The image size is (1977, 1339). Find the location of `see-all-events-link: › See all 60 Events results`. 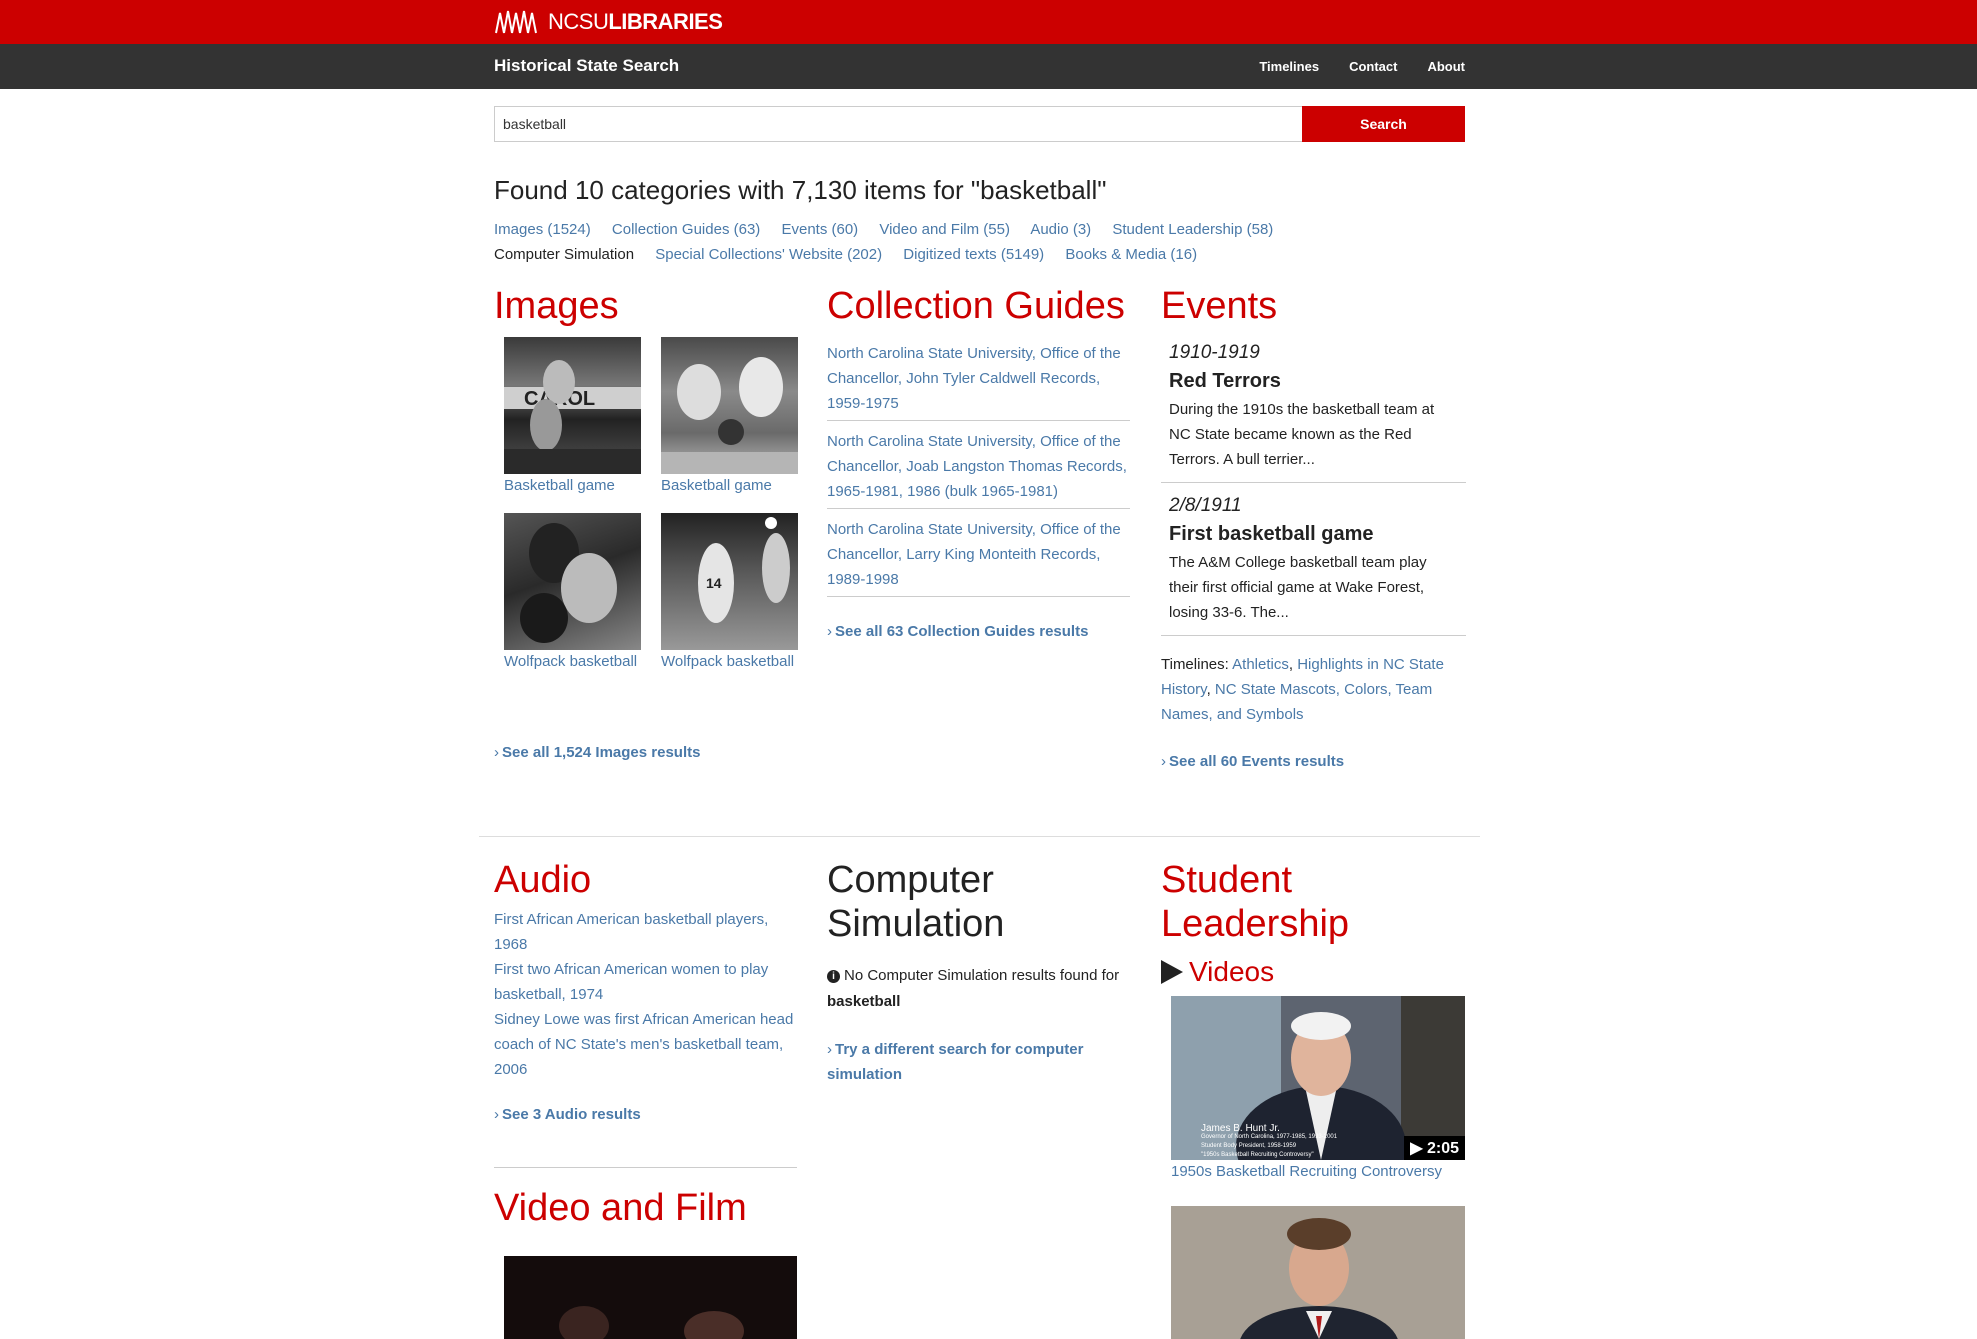

see-all-events-link: › See all 60 Events results is located at coordinates (1313, 761).